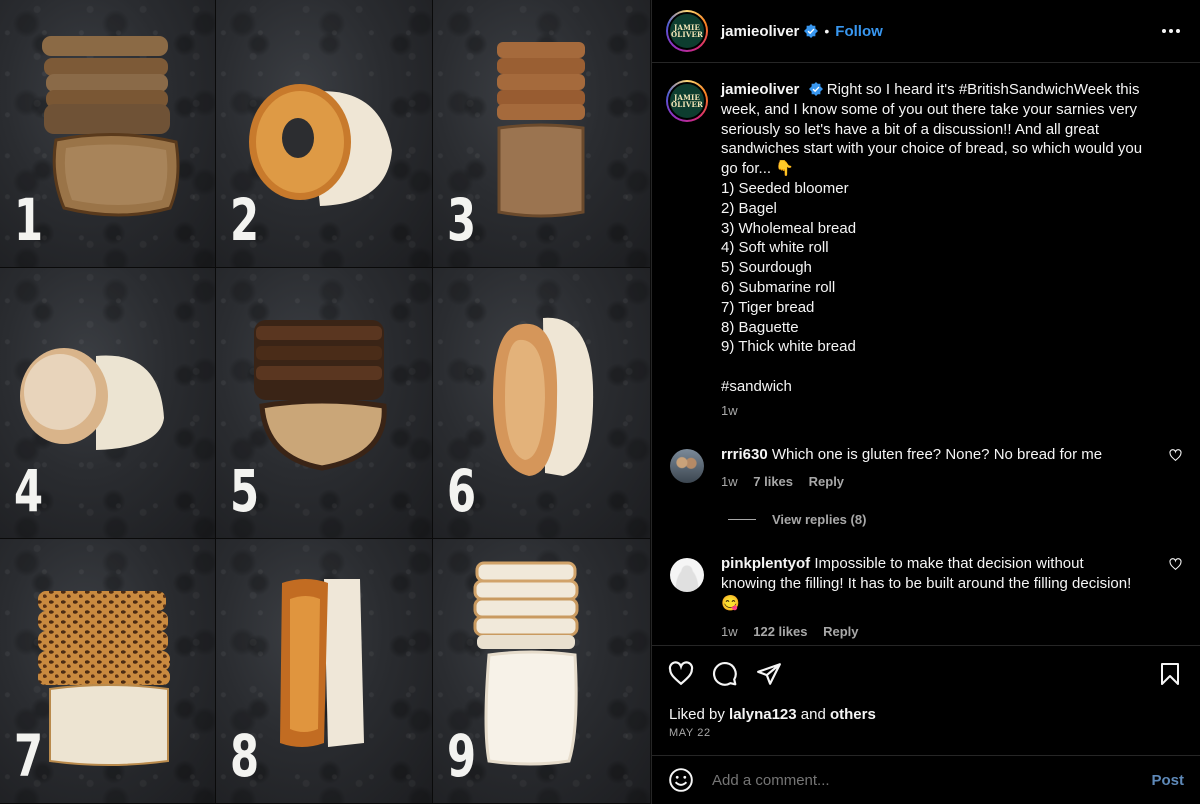 This screenshot has height=804, width=1200. I want to click on tile-number: 3, so click(462, 220).